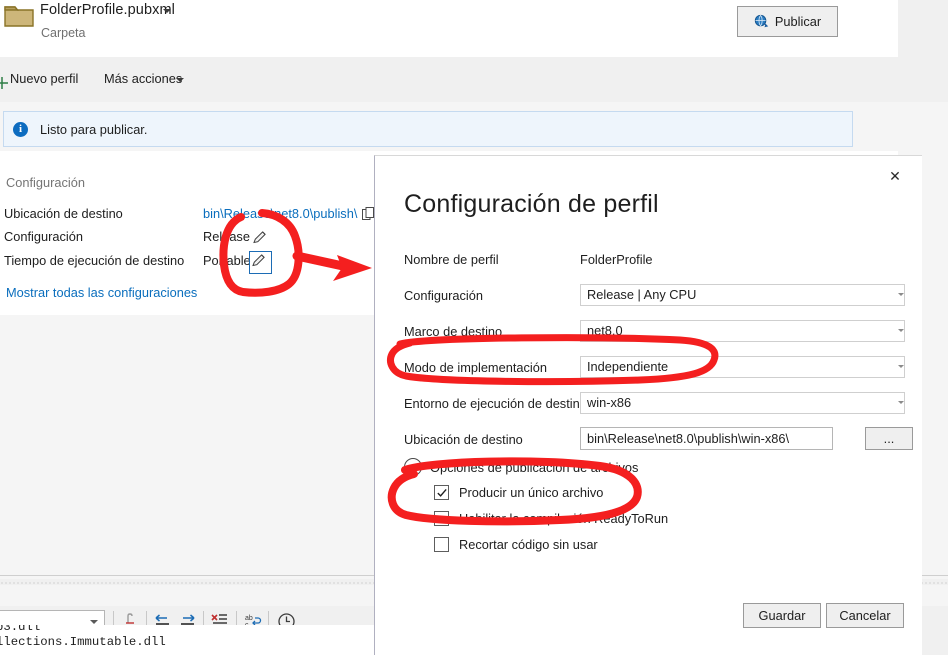 The height and width of the screenshot is (655, 948). Describe the element at coordinates (534, 467) in the screenshot. I see `expander-label: Opciones de publicación de archivos` at that location.